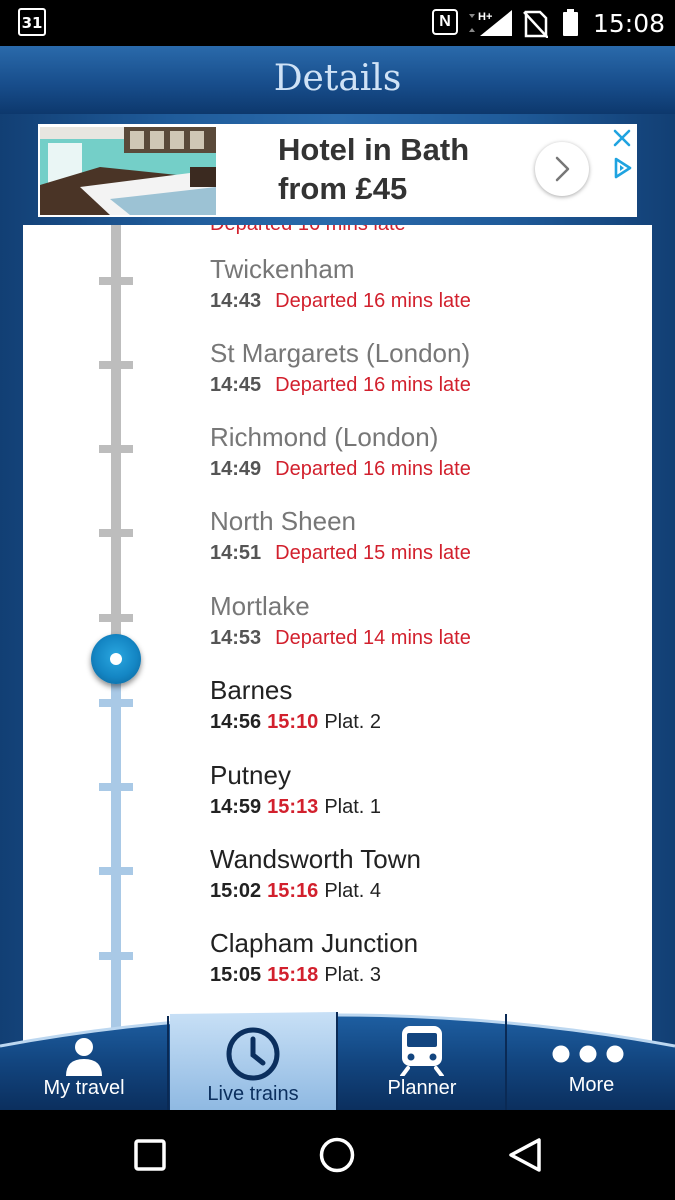  What do you see at coordinates (84, 1088) in the screenshot?
I see `tab-label: My travel` at bounding box center [84, 1088].